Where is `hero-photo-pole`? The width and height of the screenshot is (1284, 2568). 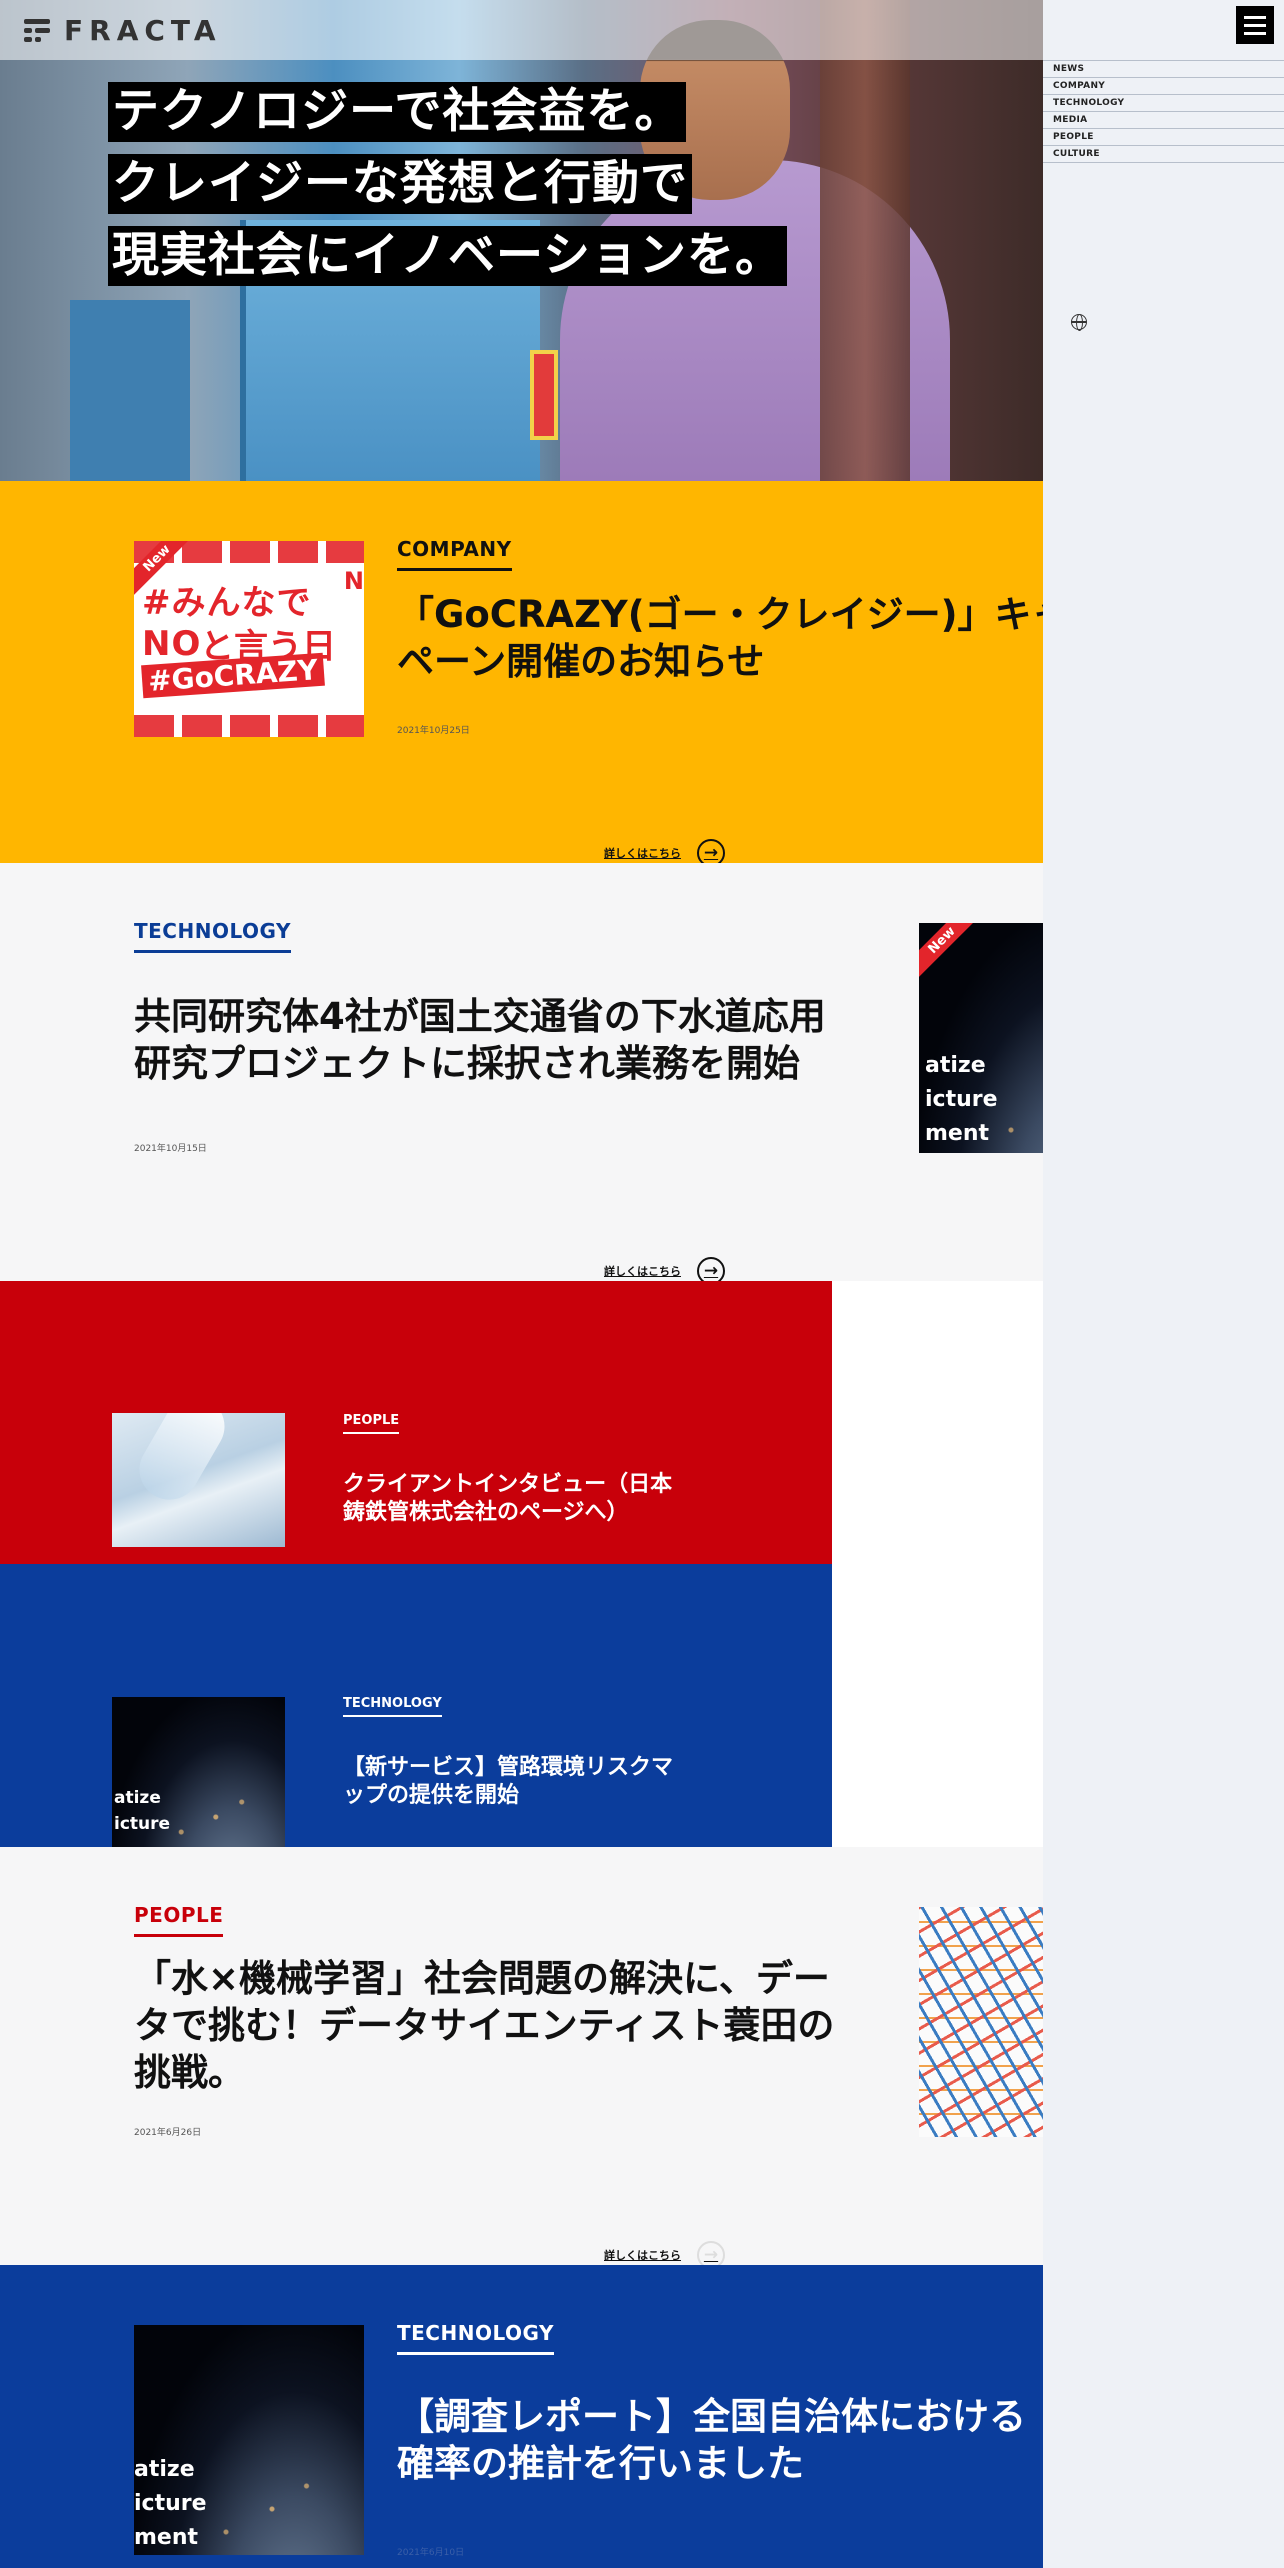 hero-photo-pole is located at coordinates (865, 240).